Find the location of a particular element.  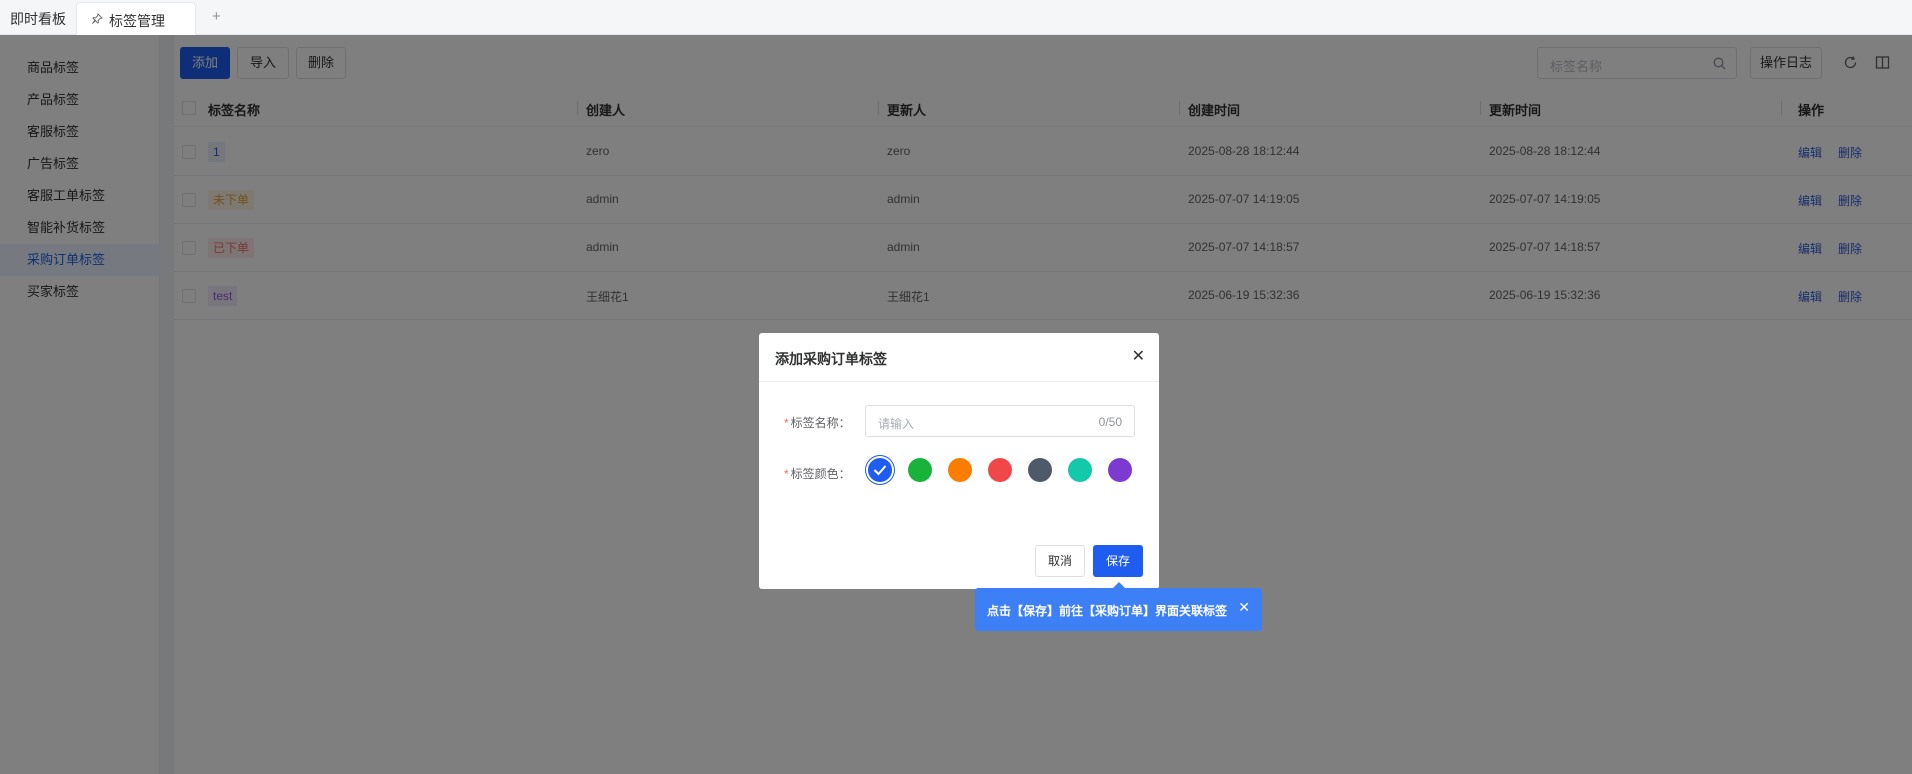

pin-icon is located at coordinates (97, 19).